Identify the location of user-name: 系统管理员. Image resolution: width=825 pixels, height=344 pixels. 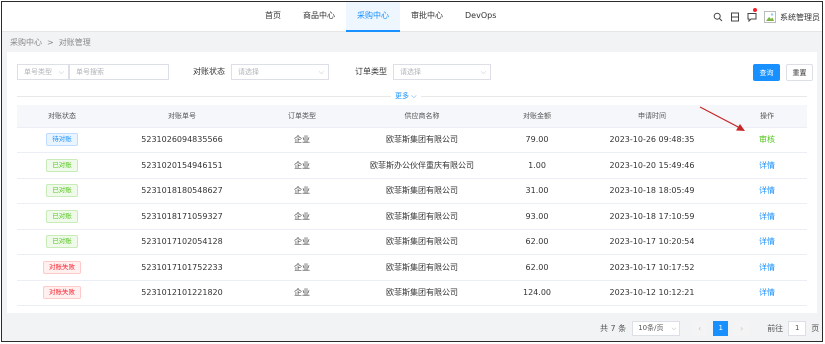
(801, 17).